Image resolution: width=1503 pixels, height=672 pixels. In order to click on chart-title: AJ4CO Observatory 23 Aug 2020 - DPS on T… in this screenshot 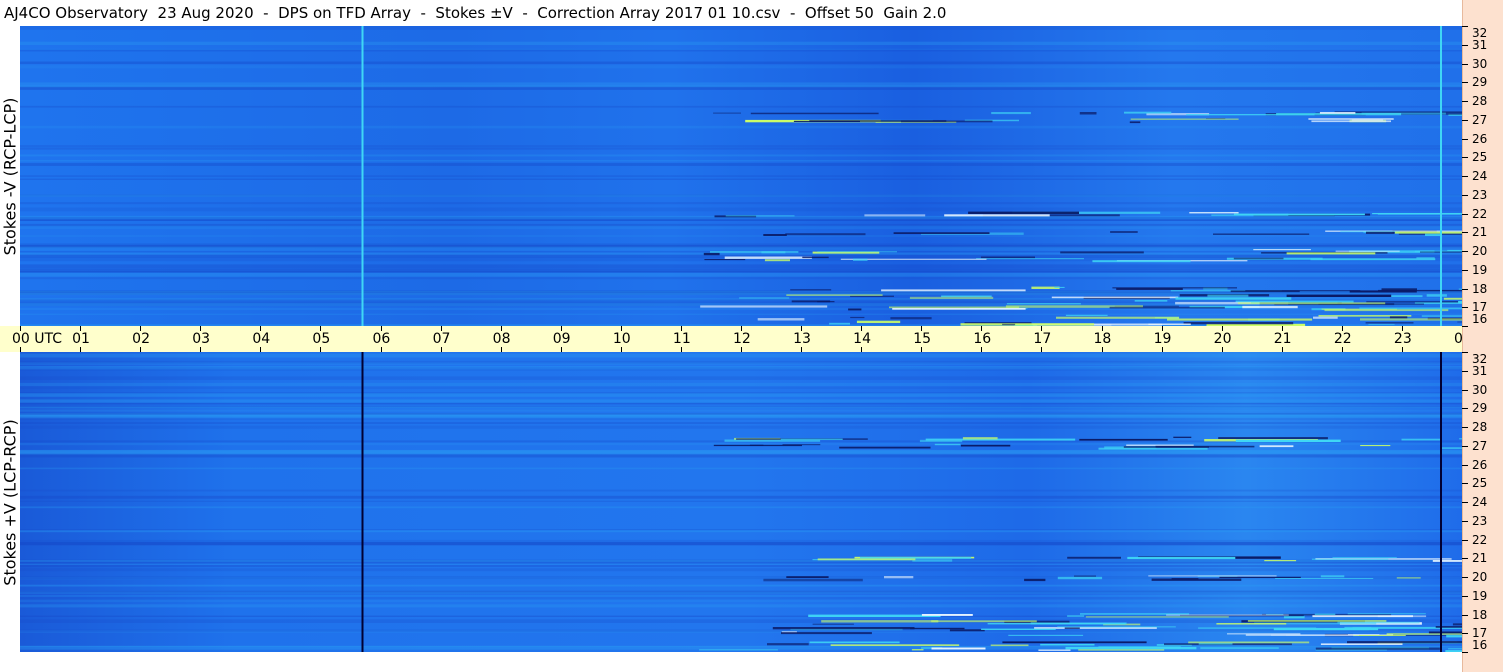, I will do `click(731, 13)`.